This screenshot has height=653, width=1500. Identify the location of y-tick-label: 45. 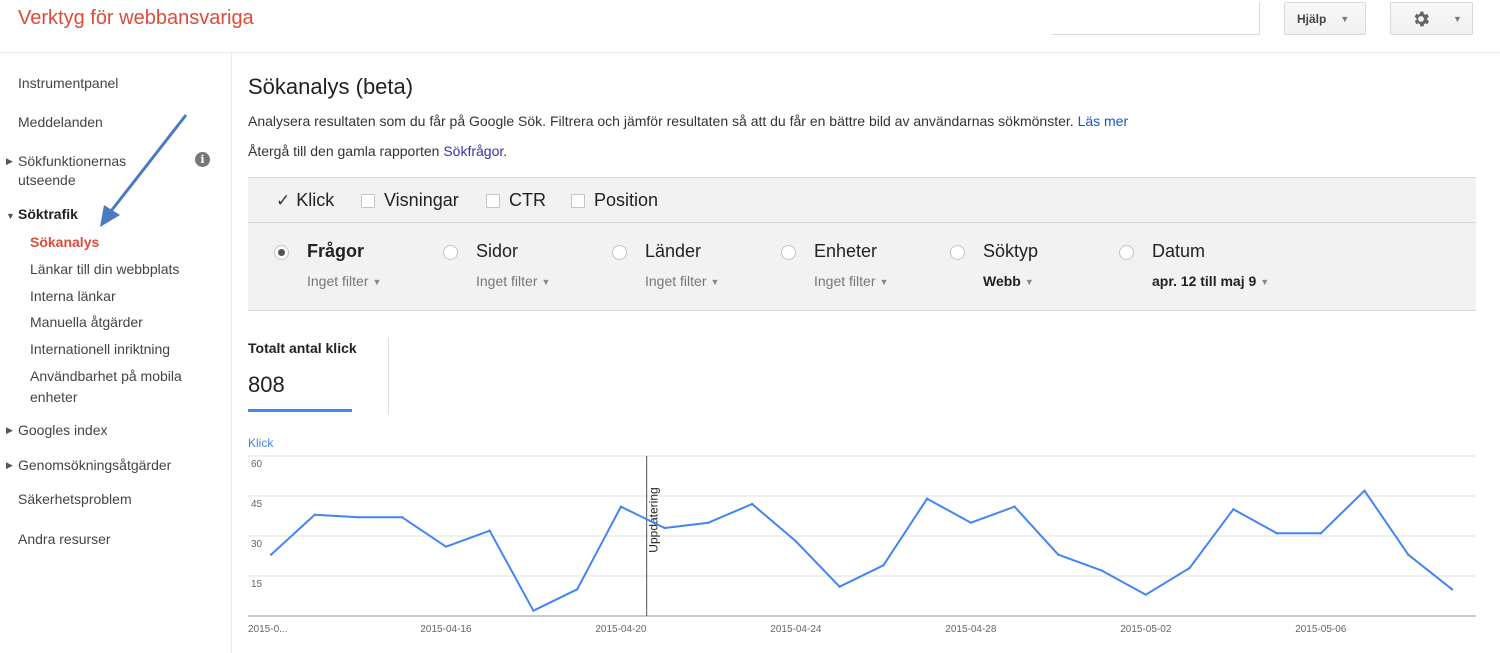
(257, 504).